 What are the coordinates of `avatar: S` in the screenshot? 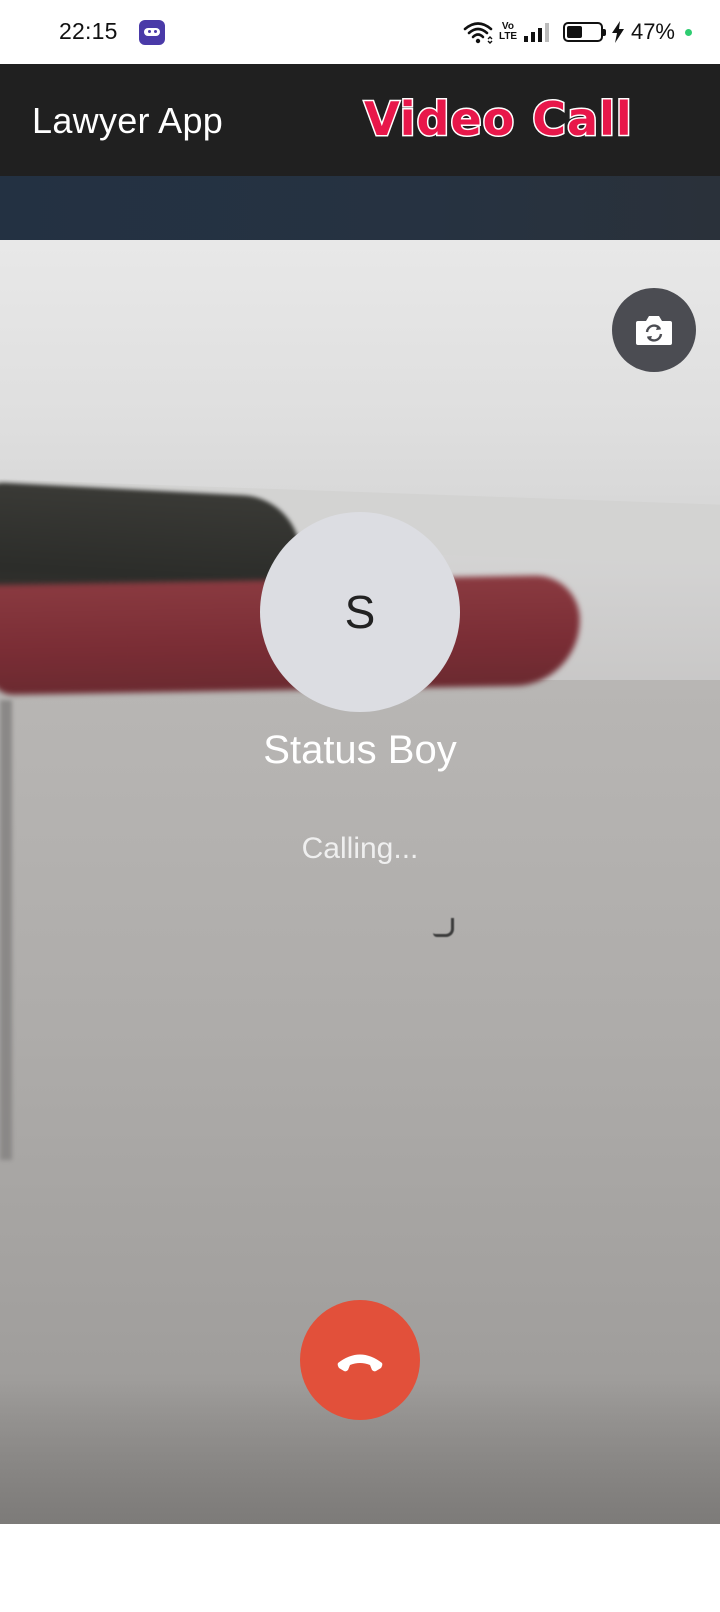 It's located at (360, 612).